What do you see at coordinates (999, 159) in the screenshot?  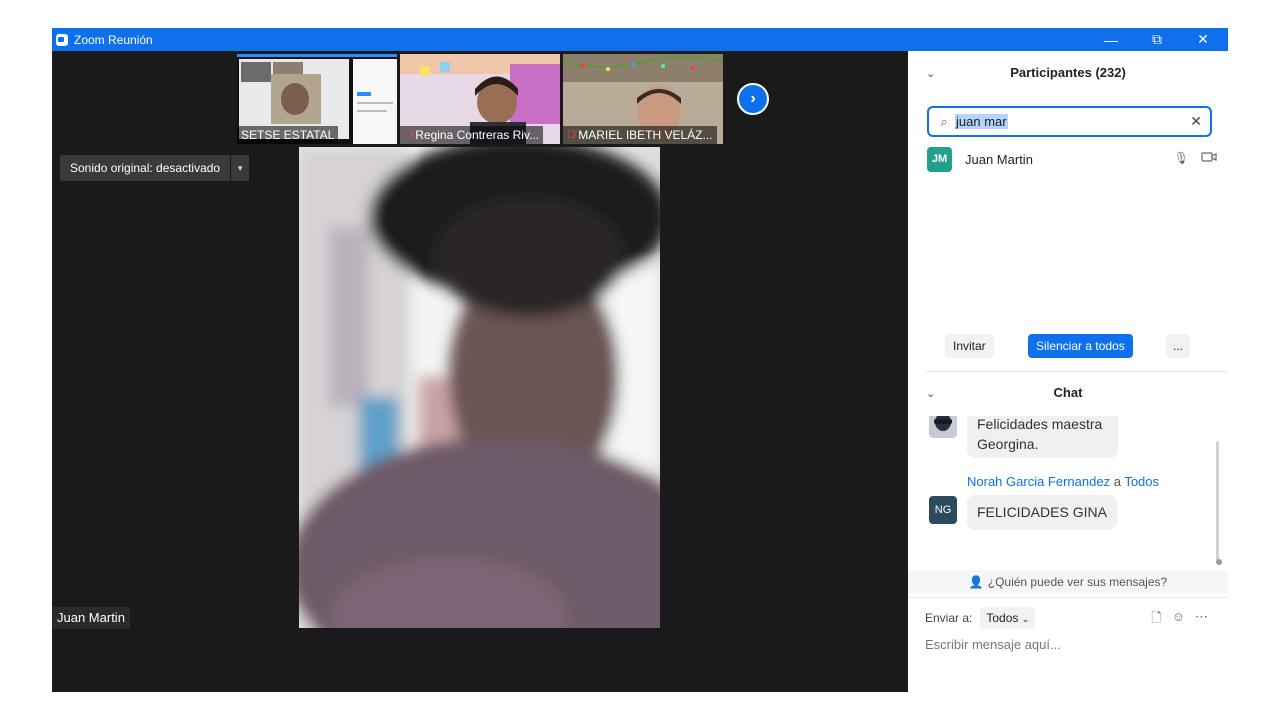 I see `participant-name: Juan Martin` at bounding box center [999, 159].